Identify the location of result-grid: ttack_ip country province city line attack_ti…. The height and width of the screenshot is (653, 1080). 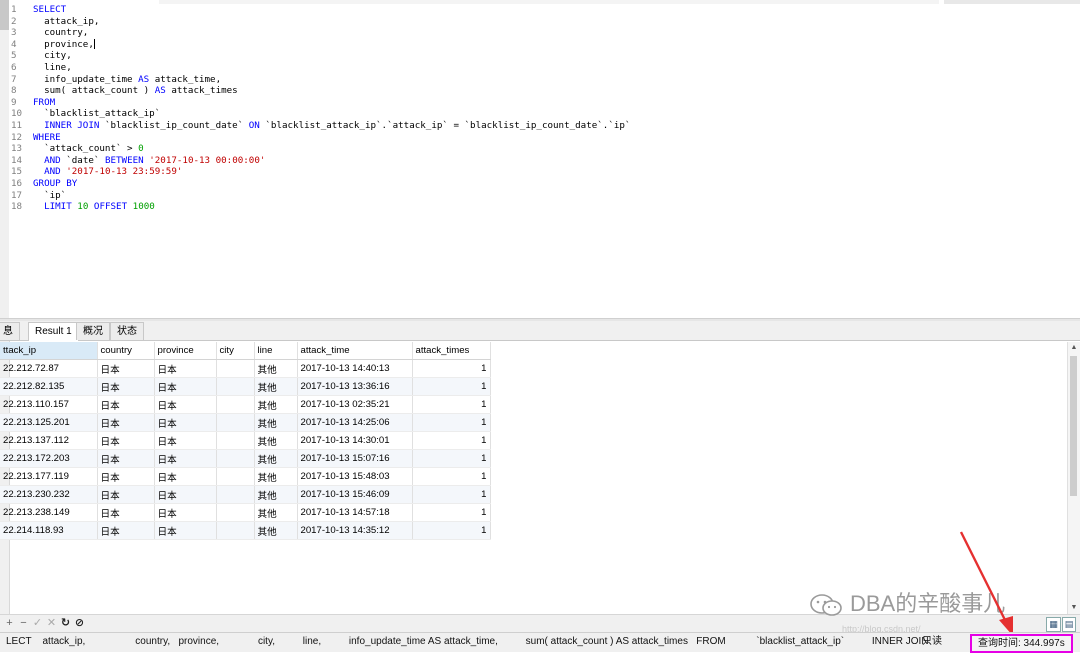
(245, 441).